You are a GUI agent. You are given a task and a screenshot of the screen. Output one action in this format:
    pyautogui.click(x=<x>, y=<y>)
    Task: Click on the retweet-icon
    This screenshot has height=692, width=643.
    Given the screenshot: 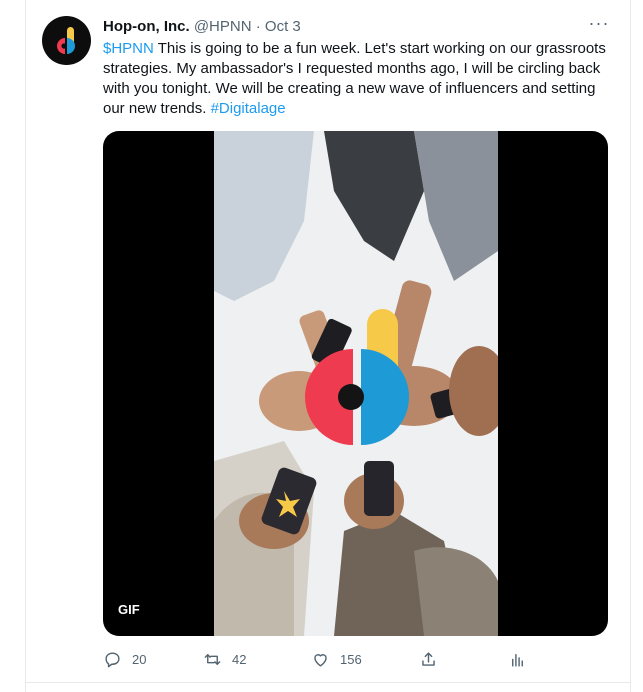 What is the action you would take?
    pyautogui.click(x=212, y=659)
    